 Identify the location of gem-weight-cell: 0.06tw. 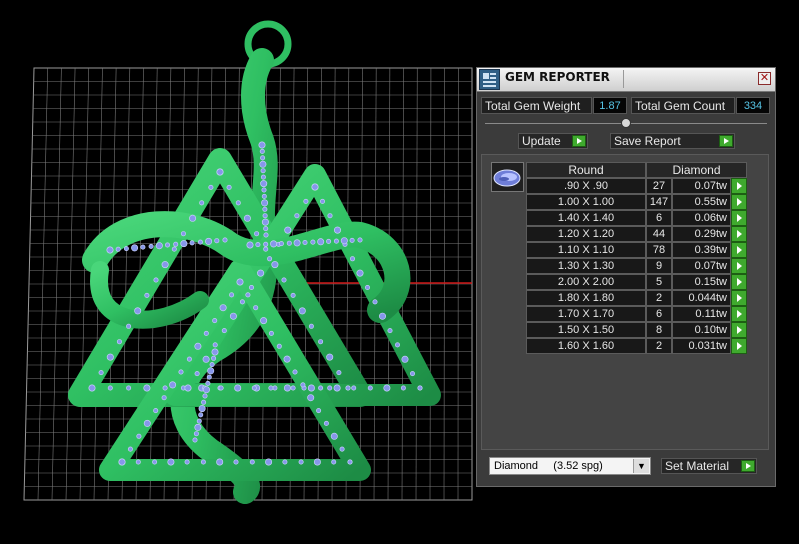
(701, 218).